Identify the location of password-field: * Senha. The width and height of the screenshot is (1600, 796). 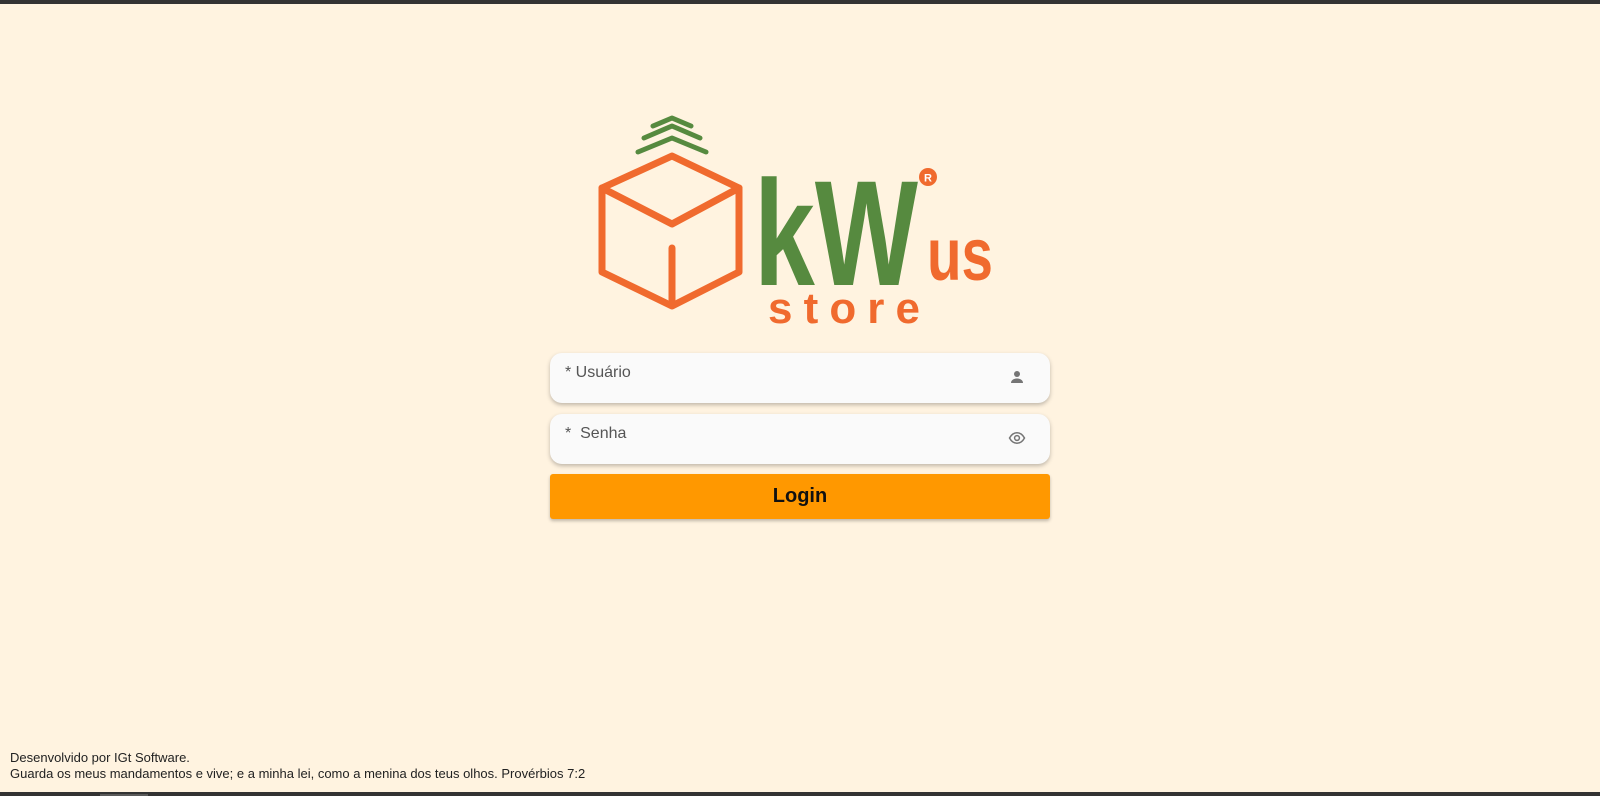
(800, 439).